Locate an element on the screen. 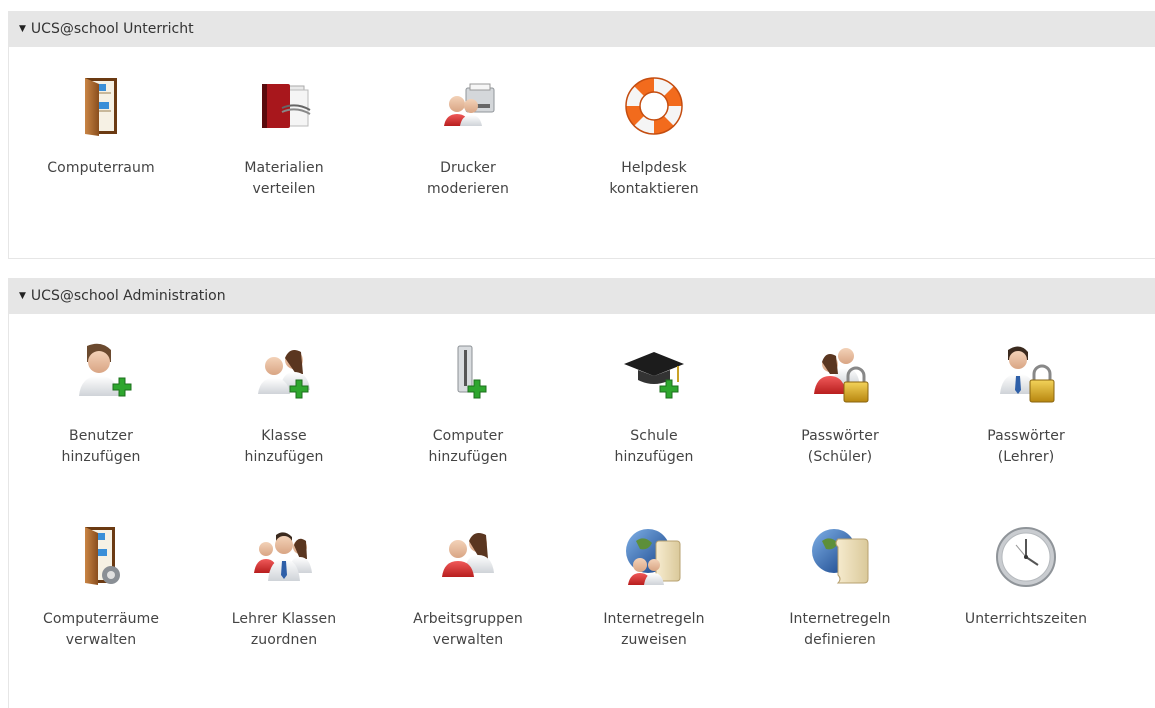  tile-label: Internetregeln definieren is located at coordinates (840, 629).